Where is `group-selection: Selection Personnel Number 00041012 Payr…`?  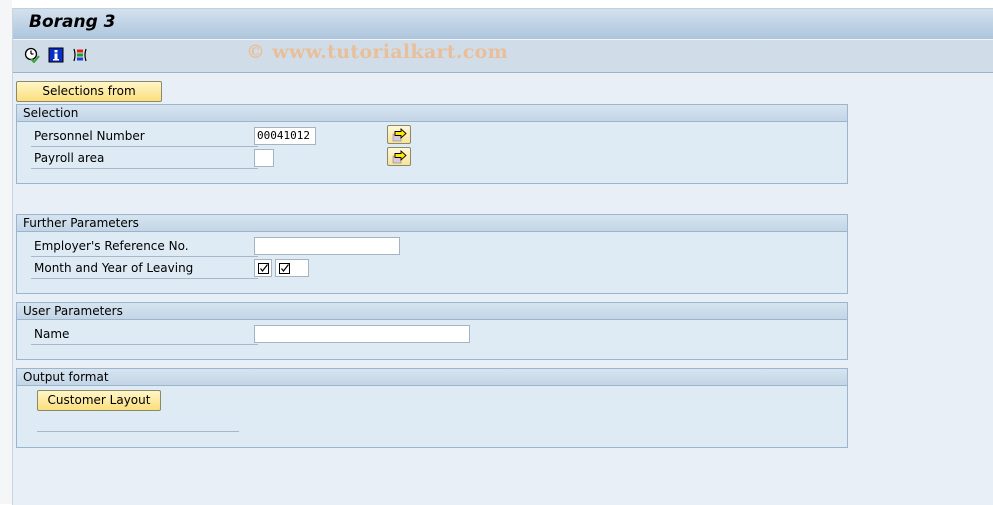
group-selection: Selection Personnel Number 00041012 Payr… is located at coordinates (432, 144).